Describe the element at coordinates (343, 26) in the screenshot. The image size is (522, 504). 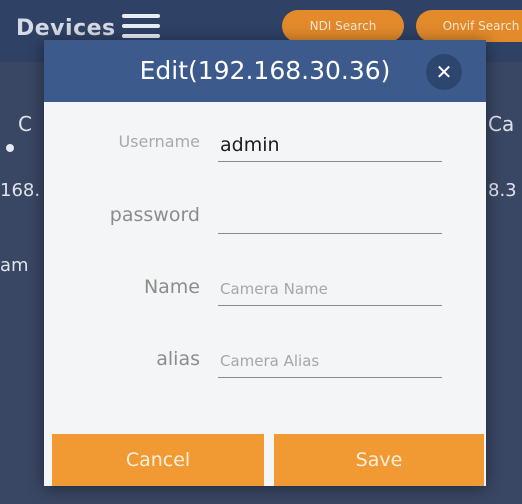
I see `ndi-search-button: NDI Search` at that location.